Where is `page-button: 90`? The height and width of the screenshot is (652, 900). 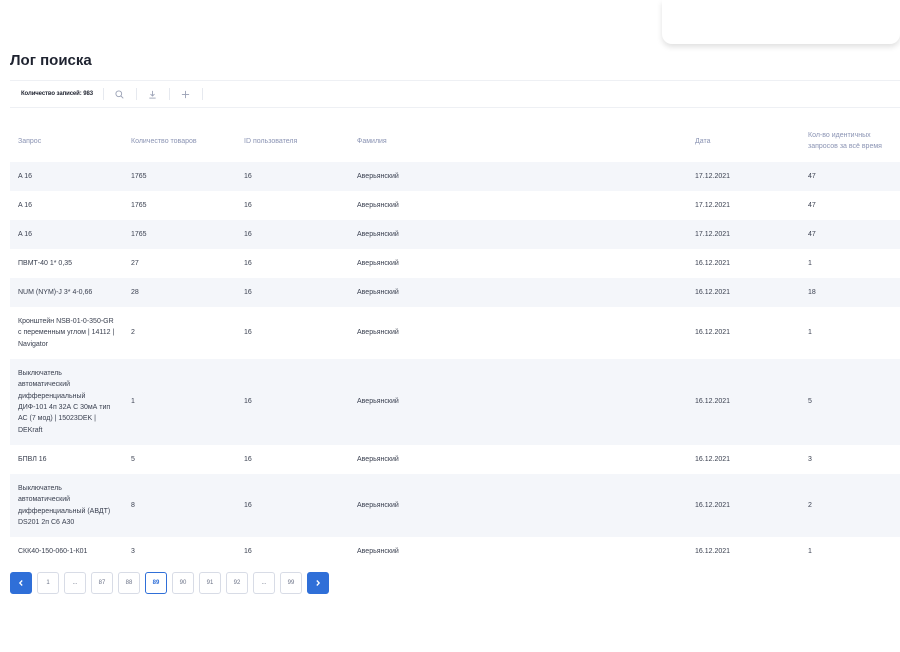 page-button: 90 is located at coordinates (183, 583).